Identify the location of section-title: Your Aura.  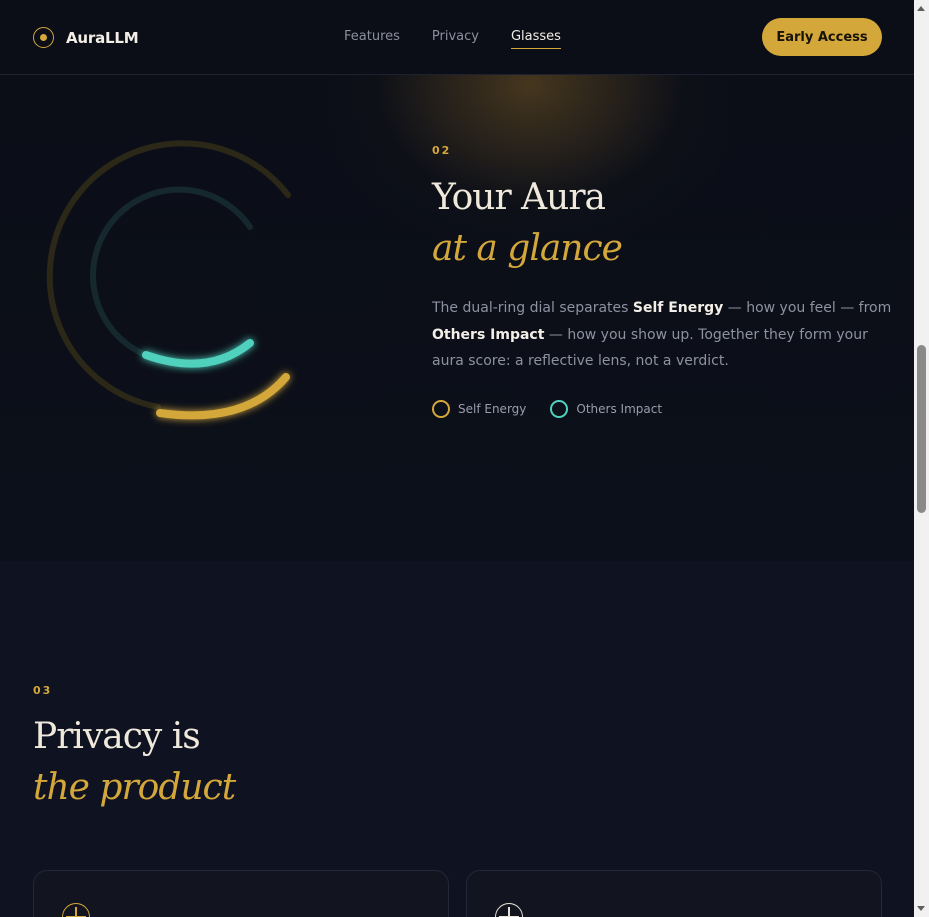
(519, 197).